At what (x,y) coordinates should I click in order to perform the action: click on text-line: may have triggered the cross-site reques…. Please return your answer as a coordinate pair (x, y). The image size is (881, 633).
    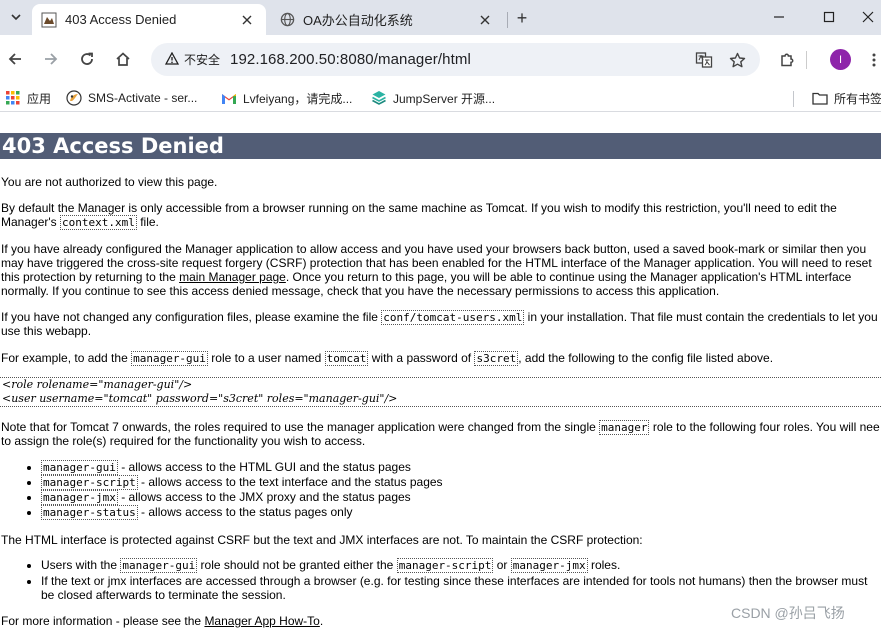
    Looking at the image, I should click on (436, 263).